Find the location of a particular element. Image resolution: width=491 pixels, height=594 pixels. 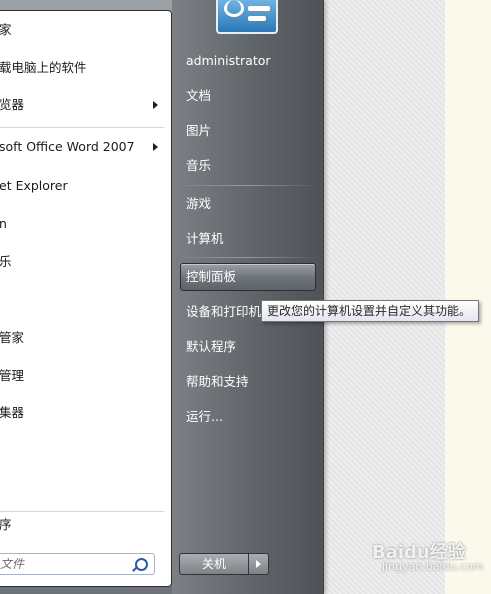

places-item-label: administrator is located at coordinates (228, 60).